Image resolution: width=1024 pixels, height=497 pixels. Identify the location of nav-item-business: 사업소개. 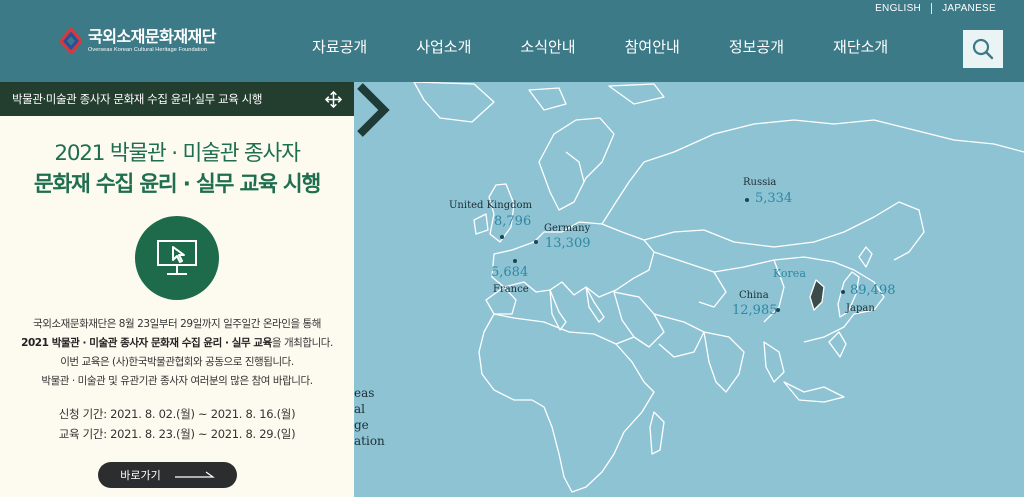
(443, 46).